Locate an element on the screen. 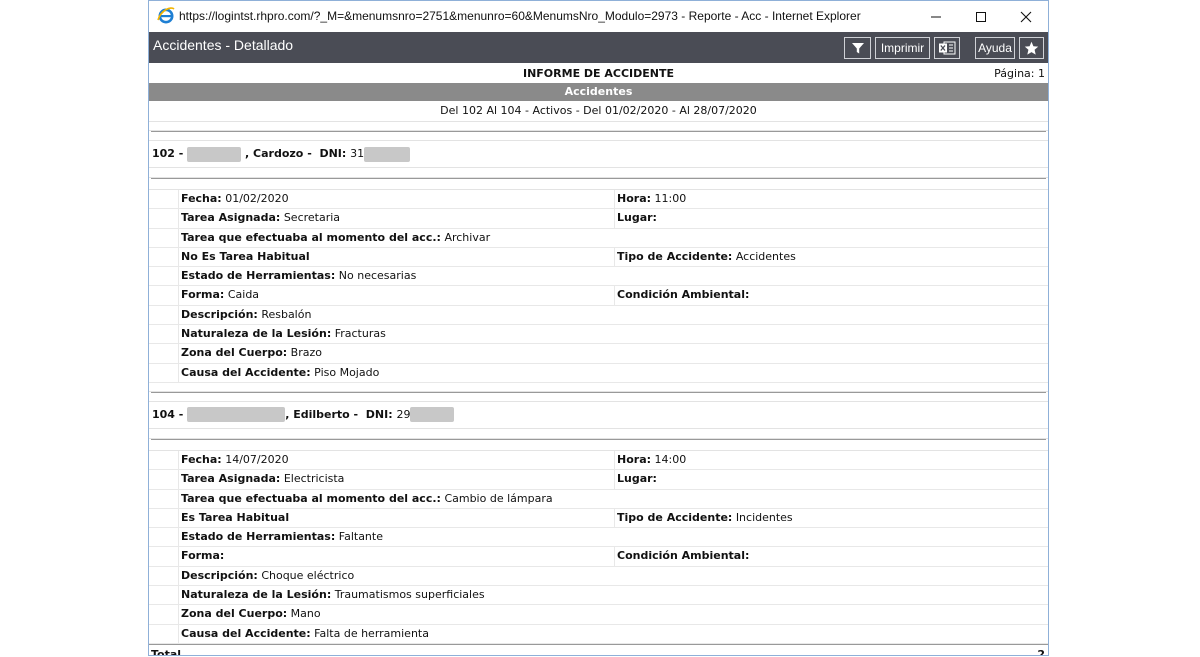 This screenshot has width=1200, height=657. field-value: Electricista is located at coordinates (314, 479).